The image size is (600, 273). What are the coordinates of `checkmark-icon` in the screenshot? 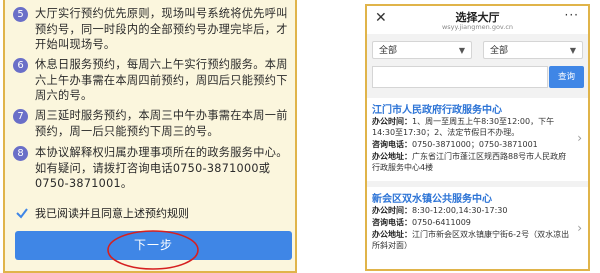 It's located at (22, 213).